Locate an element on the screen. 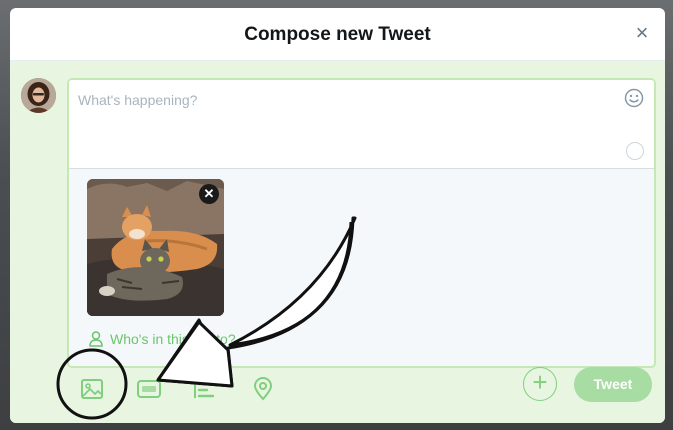  close-icon: × is located at coordinates (642, 32).